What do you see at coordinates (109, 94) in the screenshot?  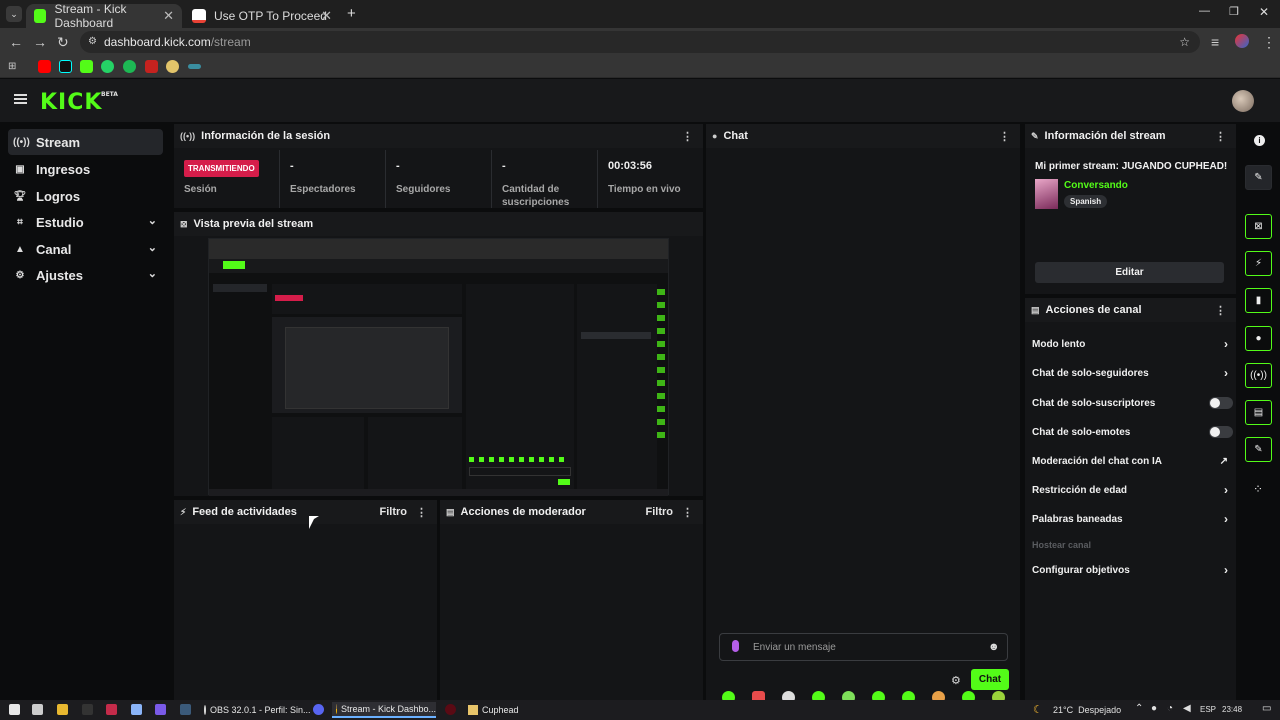 I see `beta-tag: BETA` at bounding box center [109, 94].